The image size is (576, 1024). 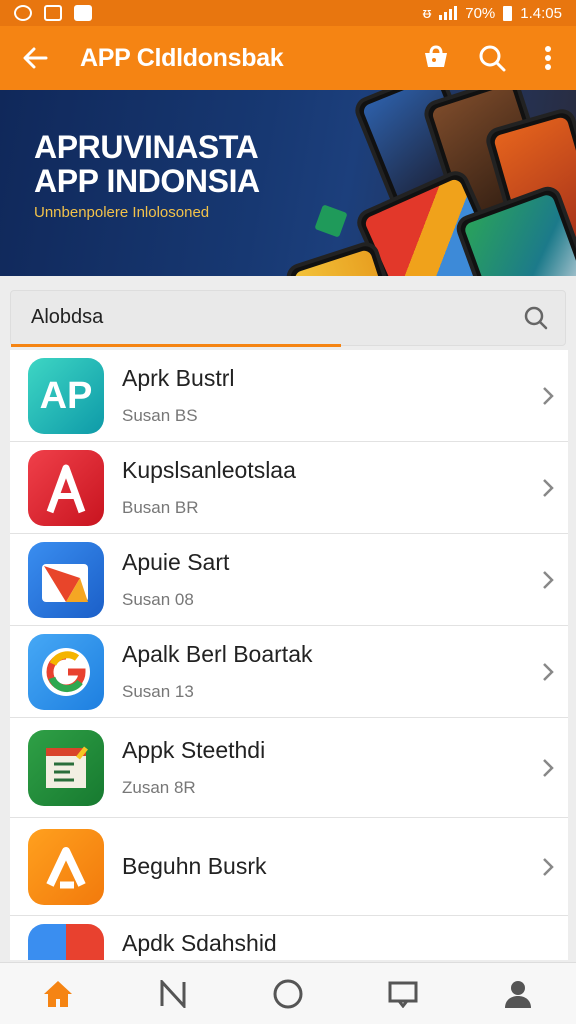 I want to click on banner-subline: Unnbenpolere Inlolosoned, so click(x=122, y=212).